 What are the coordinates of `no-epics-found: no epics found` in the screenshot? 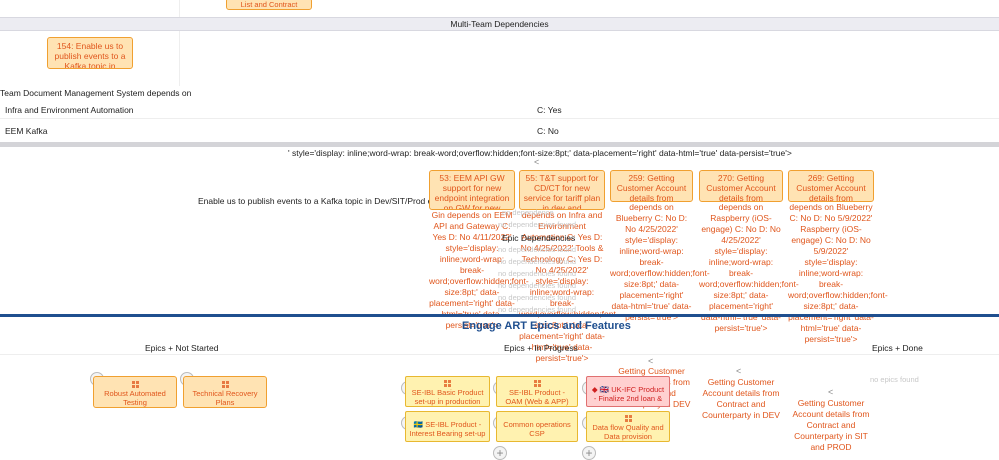 It's located at (894, 379).